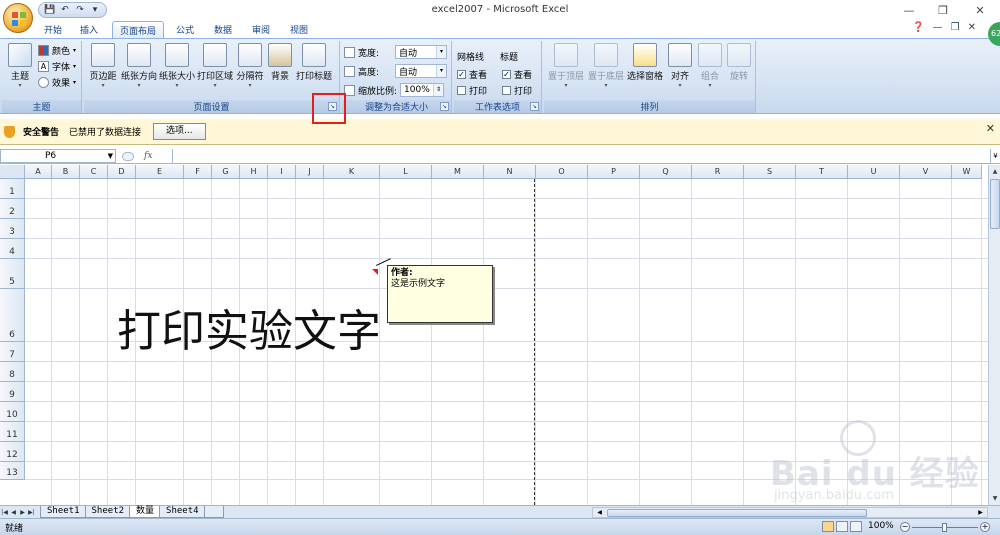  What do you see at coordinates (995, 204) in the screenshot?
I see `vertical-scroll-thumb` at bounding box center [995, 204].